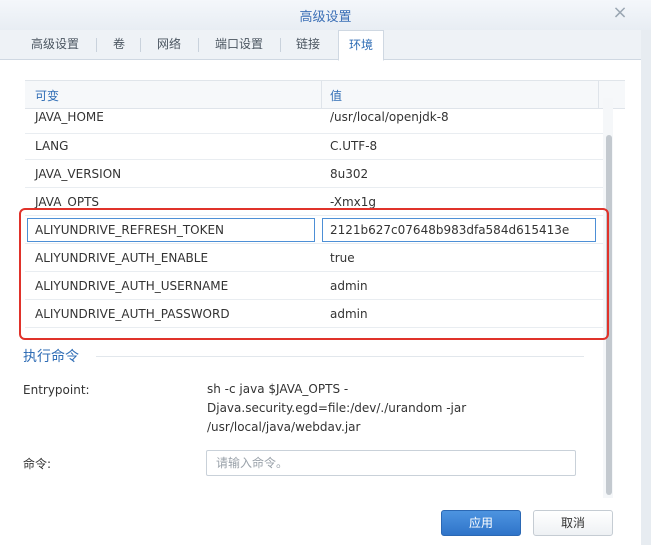 This screenshot has width=651, height=545. I want to click on titlebar: 高级设置 ×, so click(325, 15).